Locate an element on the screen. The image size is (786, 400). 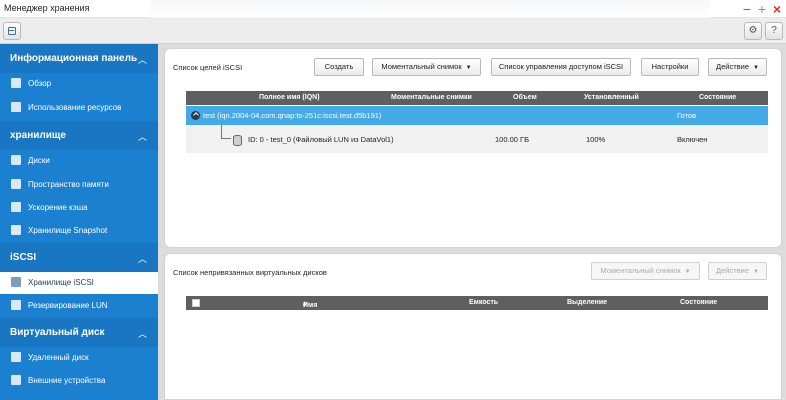
sidebar-item-cache: Ускорение кэша is located at coordinates (79, 208).